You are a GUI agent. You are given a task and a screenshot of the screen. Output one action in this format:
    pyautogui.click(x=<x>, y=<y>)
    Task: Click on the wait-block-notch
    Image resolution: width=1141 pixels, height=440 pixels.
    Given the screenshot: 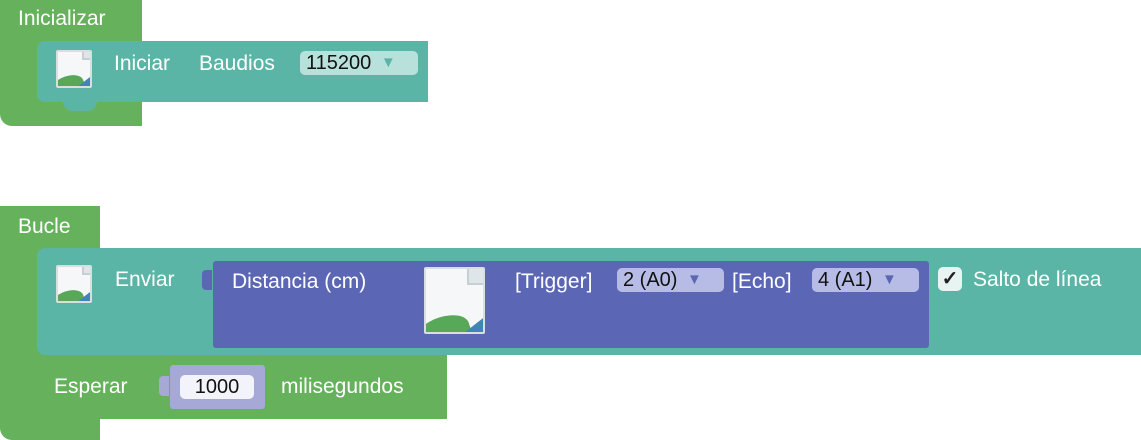 What is the action you would take?
    pyautogui.click(x=80, y=423)
    